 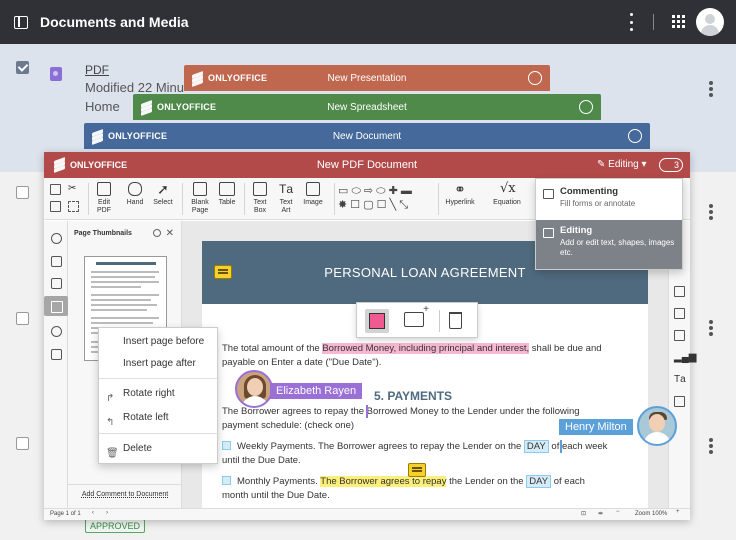 What do you see at coordinates (679, 335) in the screenshot?
I see `shape-settings-icon` at bounding box center [679, 335].